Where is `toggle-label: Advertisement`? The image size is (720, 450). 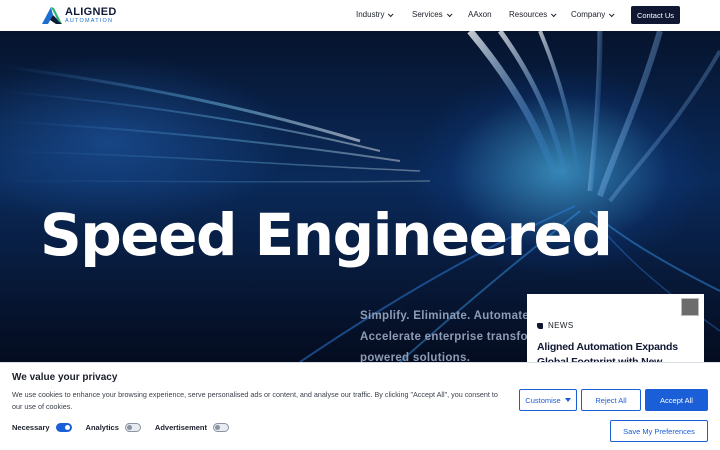
toggle-label: Advertisement is located at coordinates (181, 427).